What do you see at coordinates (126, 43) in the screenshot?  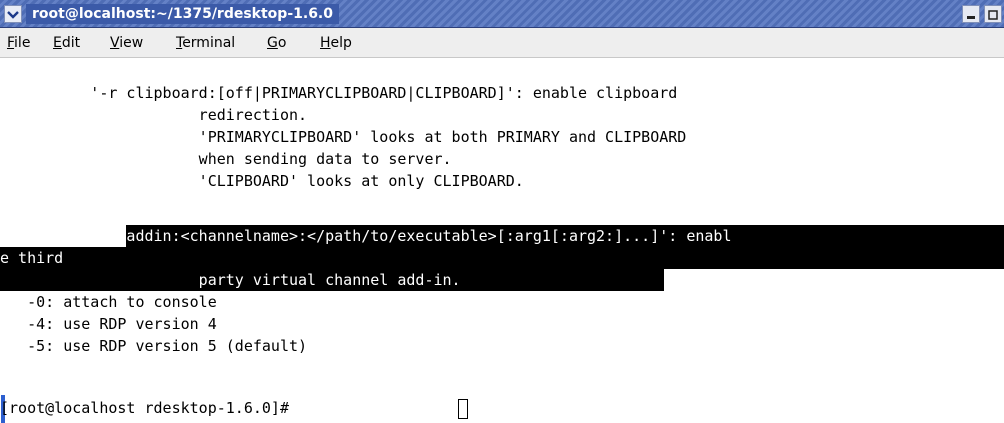 I see `menu-view: View` at bounding box center [126, 43].